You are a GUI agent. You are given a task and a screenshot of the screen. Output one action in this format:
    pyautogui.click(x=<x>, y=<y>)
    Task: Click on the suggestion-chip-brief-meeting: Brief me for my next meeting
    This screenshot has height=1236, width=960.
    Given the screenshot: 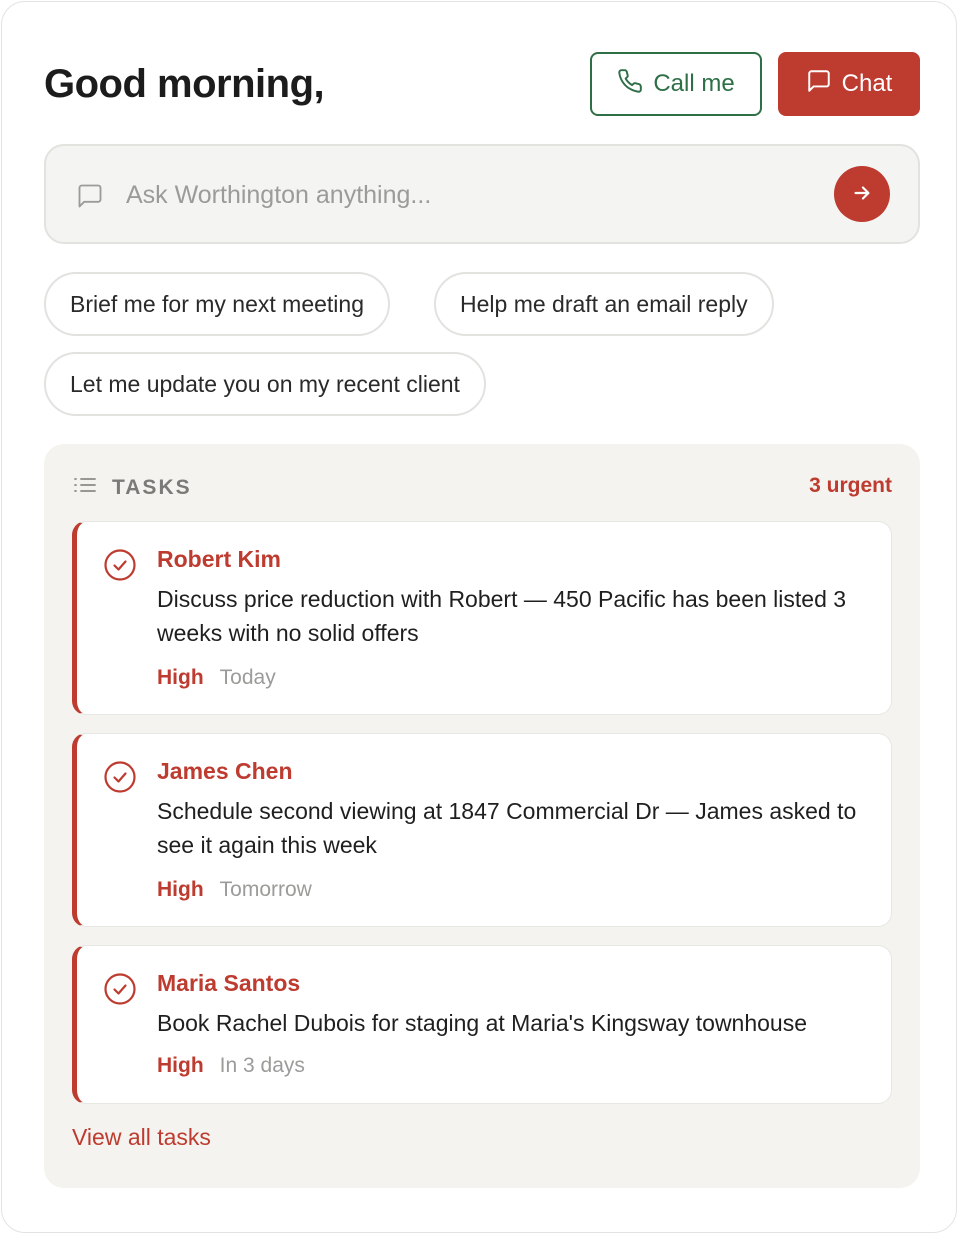 What is the action you would take?
    pyautogui.click(x=217, y=304)
    